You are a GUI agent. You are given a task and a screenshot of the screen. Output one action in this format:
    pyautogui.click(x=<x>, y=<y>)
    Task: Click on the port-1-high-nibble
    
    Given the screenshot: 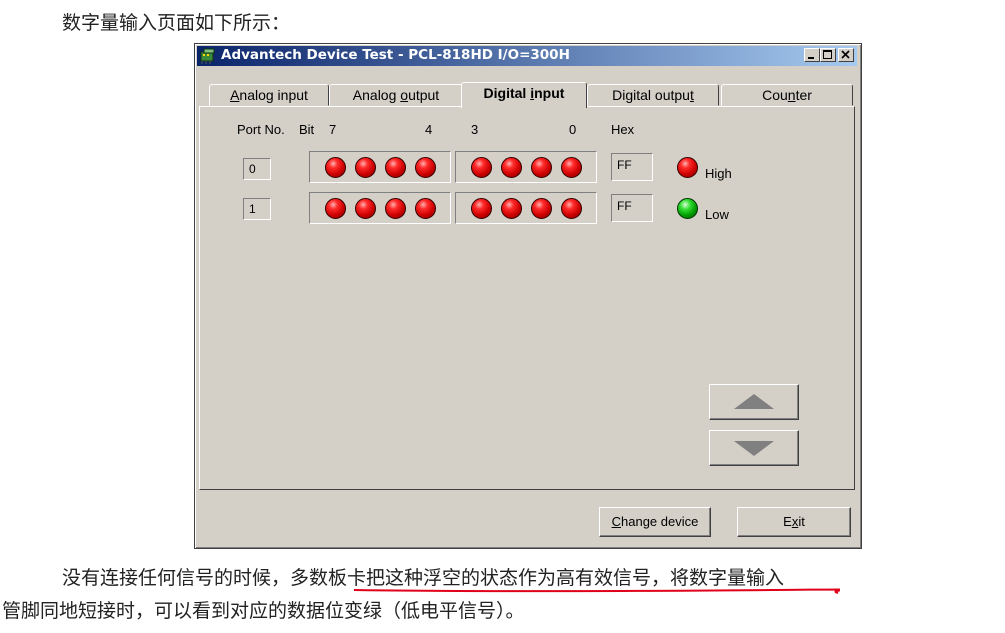 What is the action you would take?
    pyautogui.click(x=380, y=208)
    